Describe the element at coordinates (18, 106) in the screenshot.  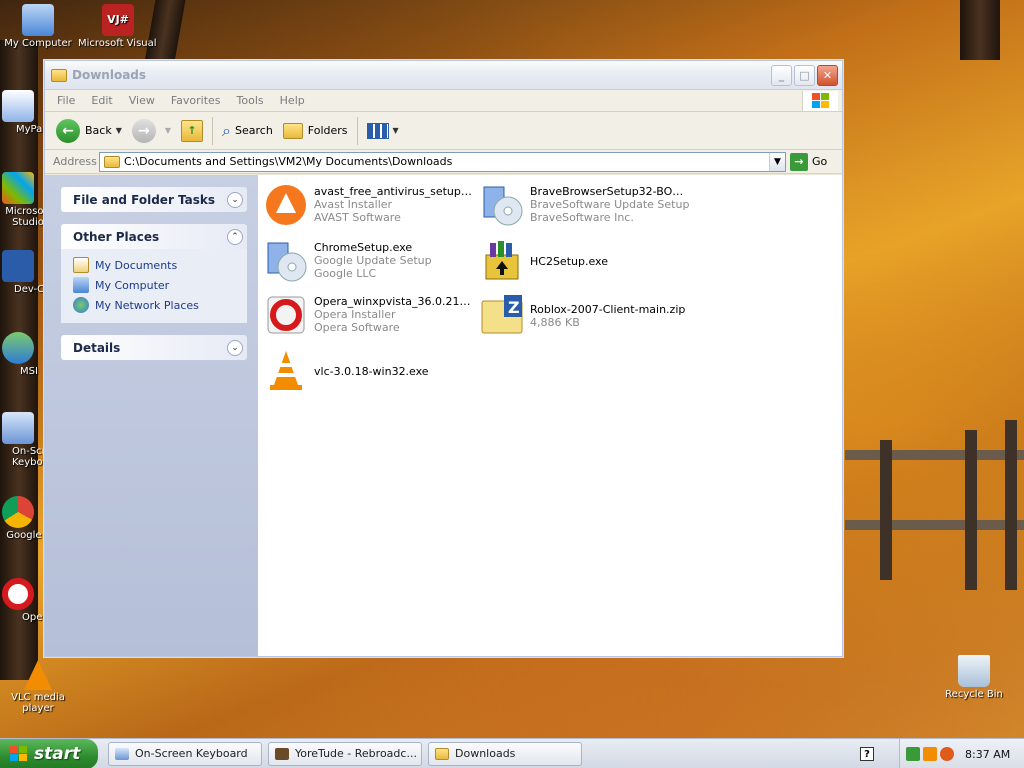
I see `document-icon` at that location.